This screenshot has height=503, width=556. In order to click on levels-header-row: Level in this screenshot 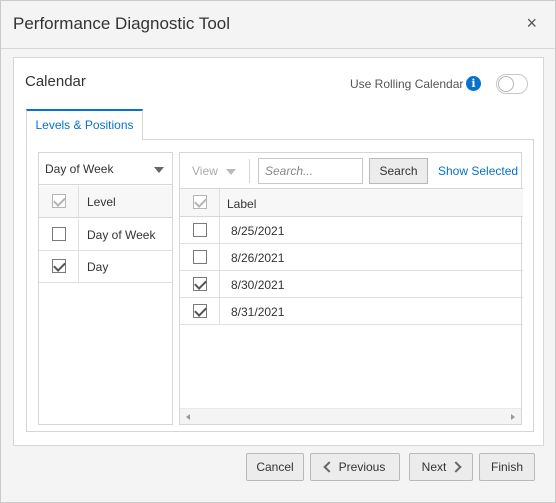, I will do `click(105, 202)`.